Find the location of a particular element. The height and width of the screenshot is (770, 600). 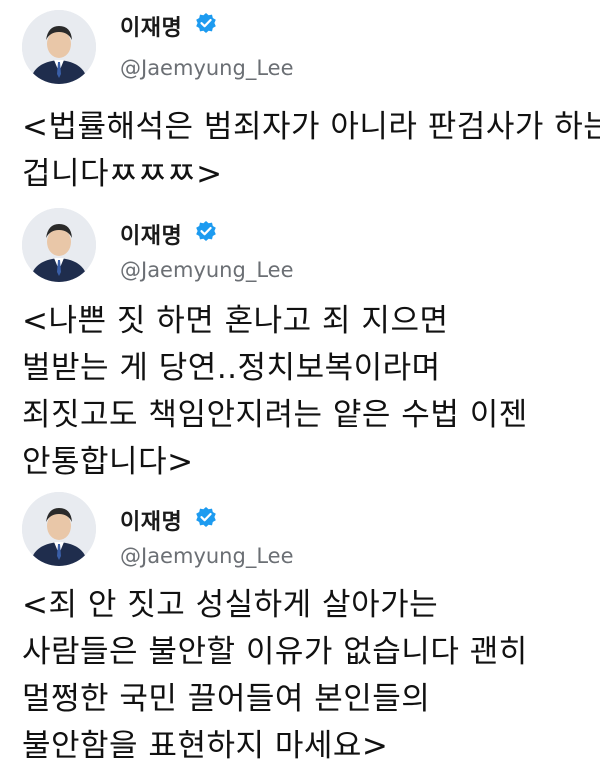

tweet-line: 사람들은 불안할 이유가 없습니다 괜히 is located at coordinates (275, 652).